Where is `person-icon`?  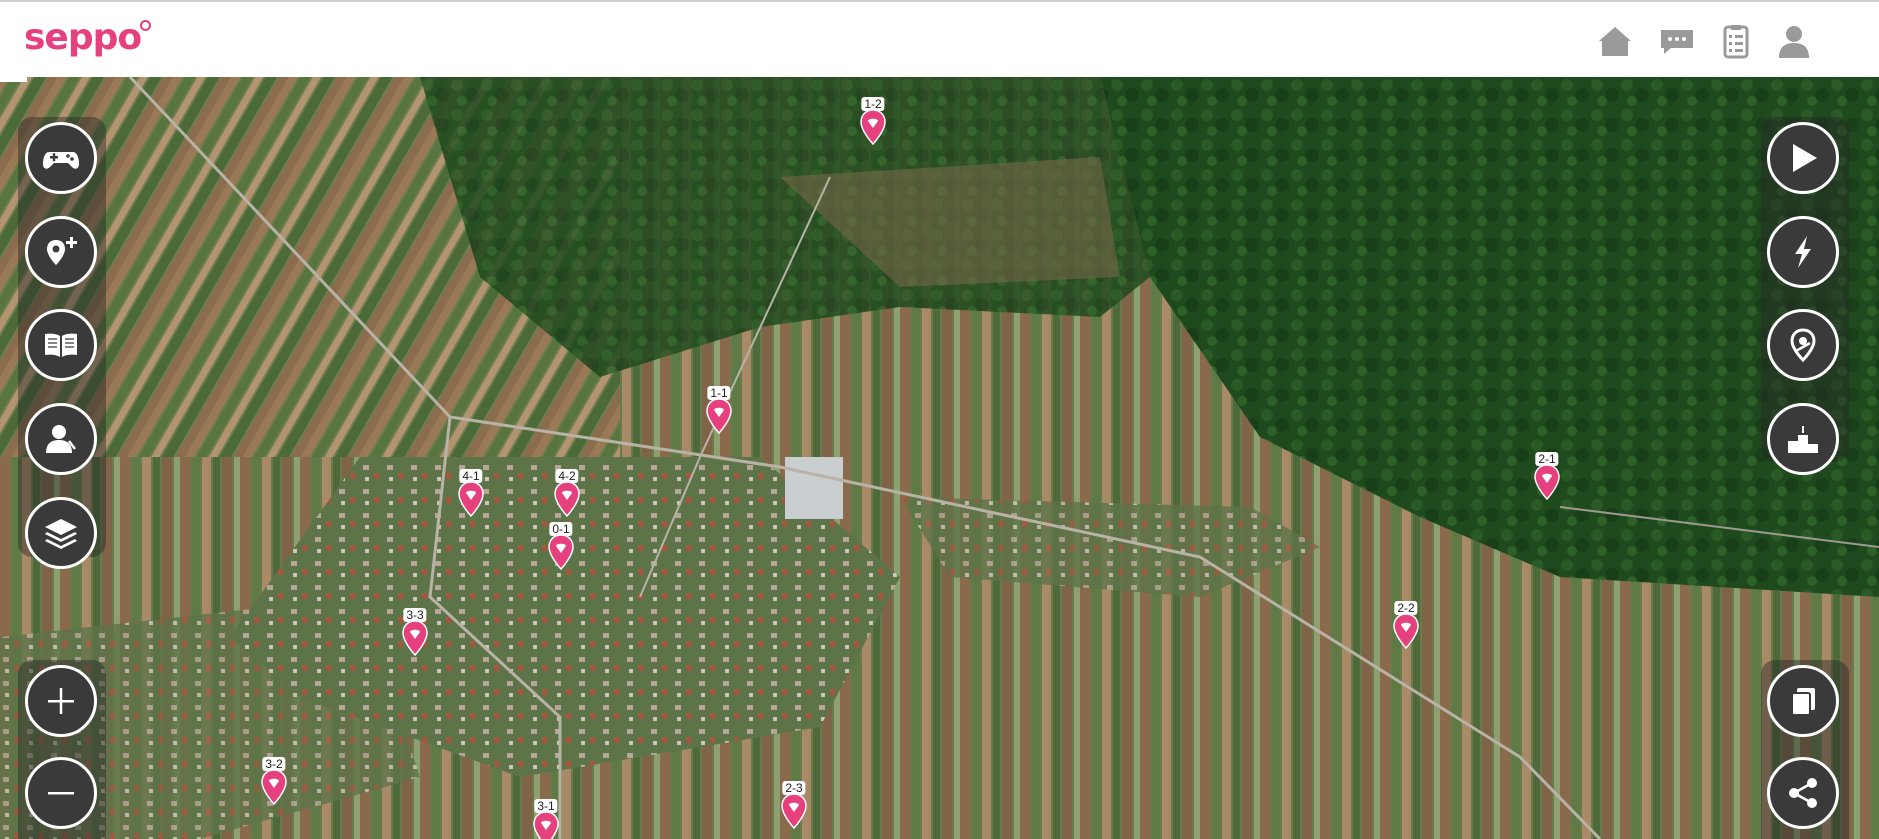
person-icon is located at coordinates (61, 439).